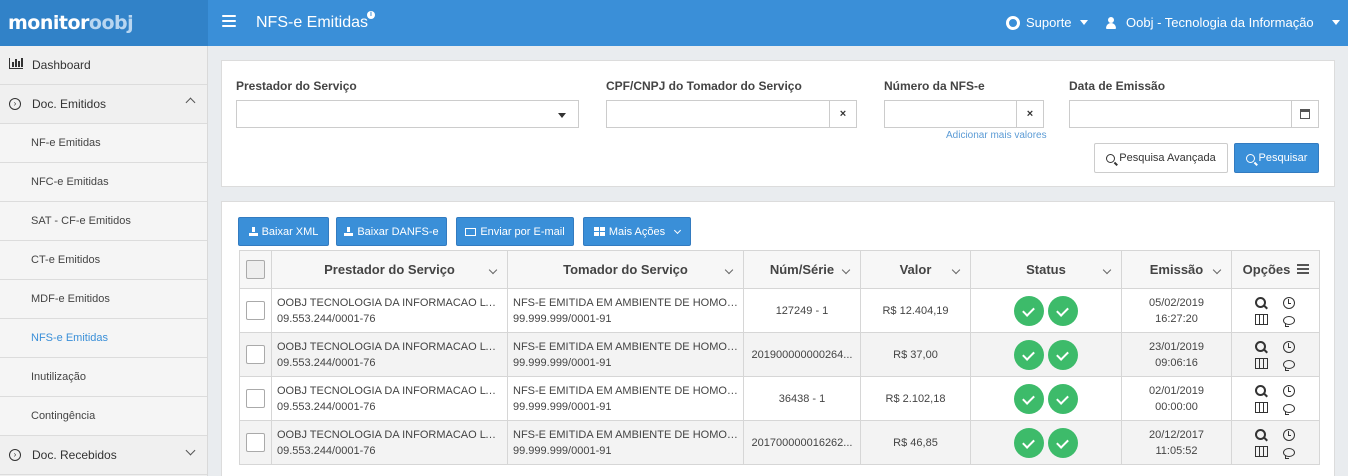  Describe the element at coordinates (103, 377) in the screenshot. I see `sidebar-item-inutilizacao: Inutilização` at that location.